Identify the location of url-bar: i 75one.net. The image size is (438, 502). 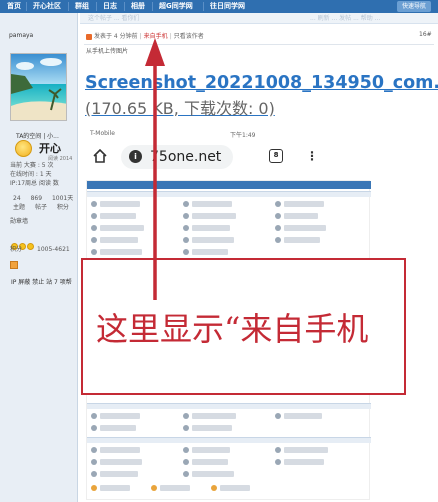
(177, 157).